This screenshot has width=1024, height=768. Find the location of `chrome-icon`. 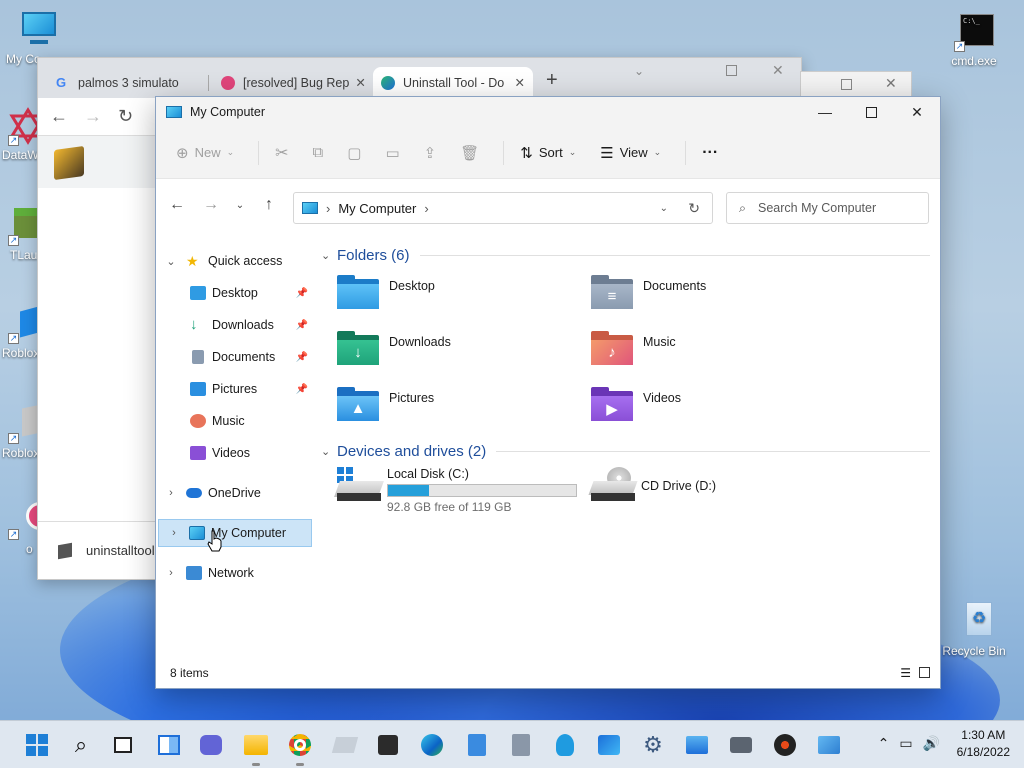

chrome-icon is located at coordinates (300, 745).